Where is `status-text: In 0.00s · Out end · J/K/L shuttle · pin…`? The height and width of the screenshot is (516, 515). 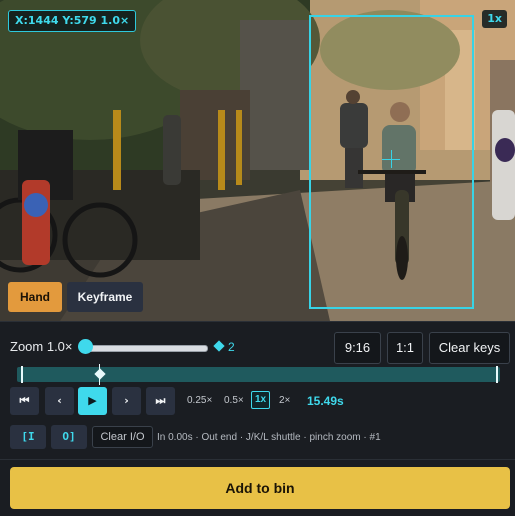 status-text: In 0.00s · Out end · J/K/L shuttle · pin… is located at coordinates (269, 437).